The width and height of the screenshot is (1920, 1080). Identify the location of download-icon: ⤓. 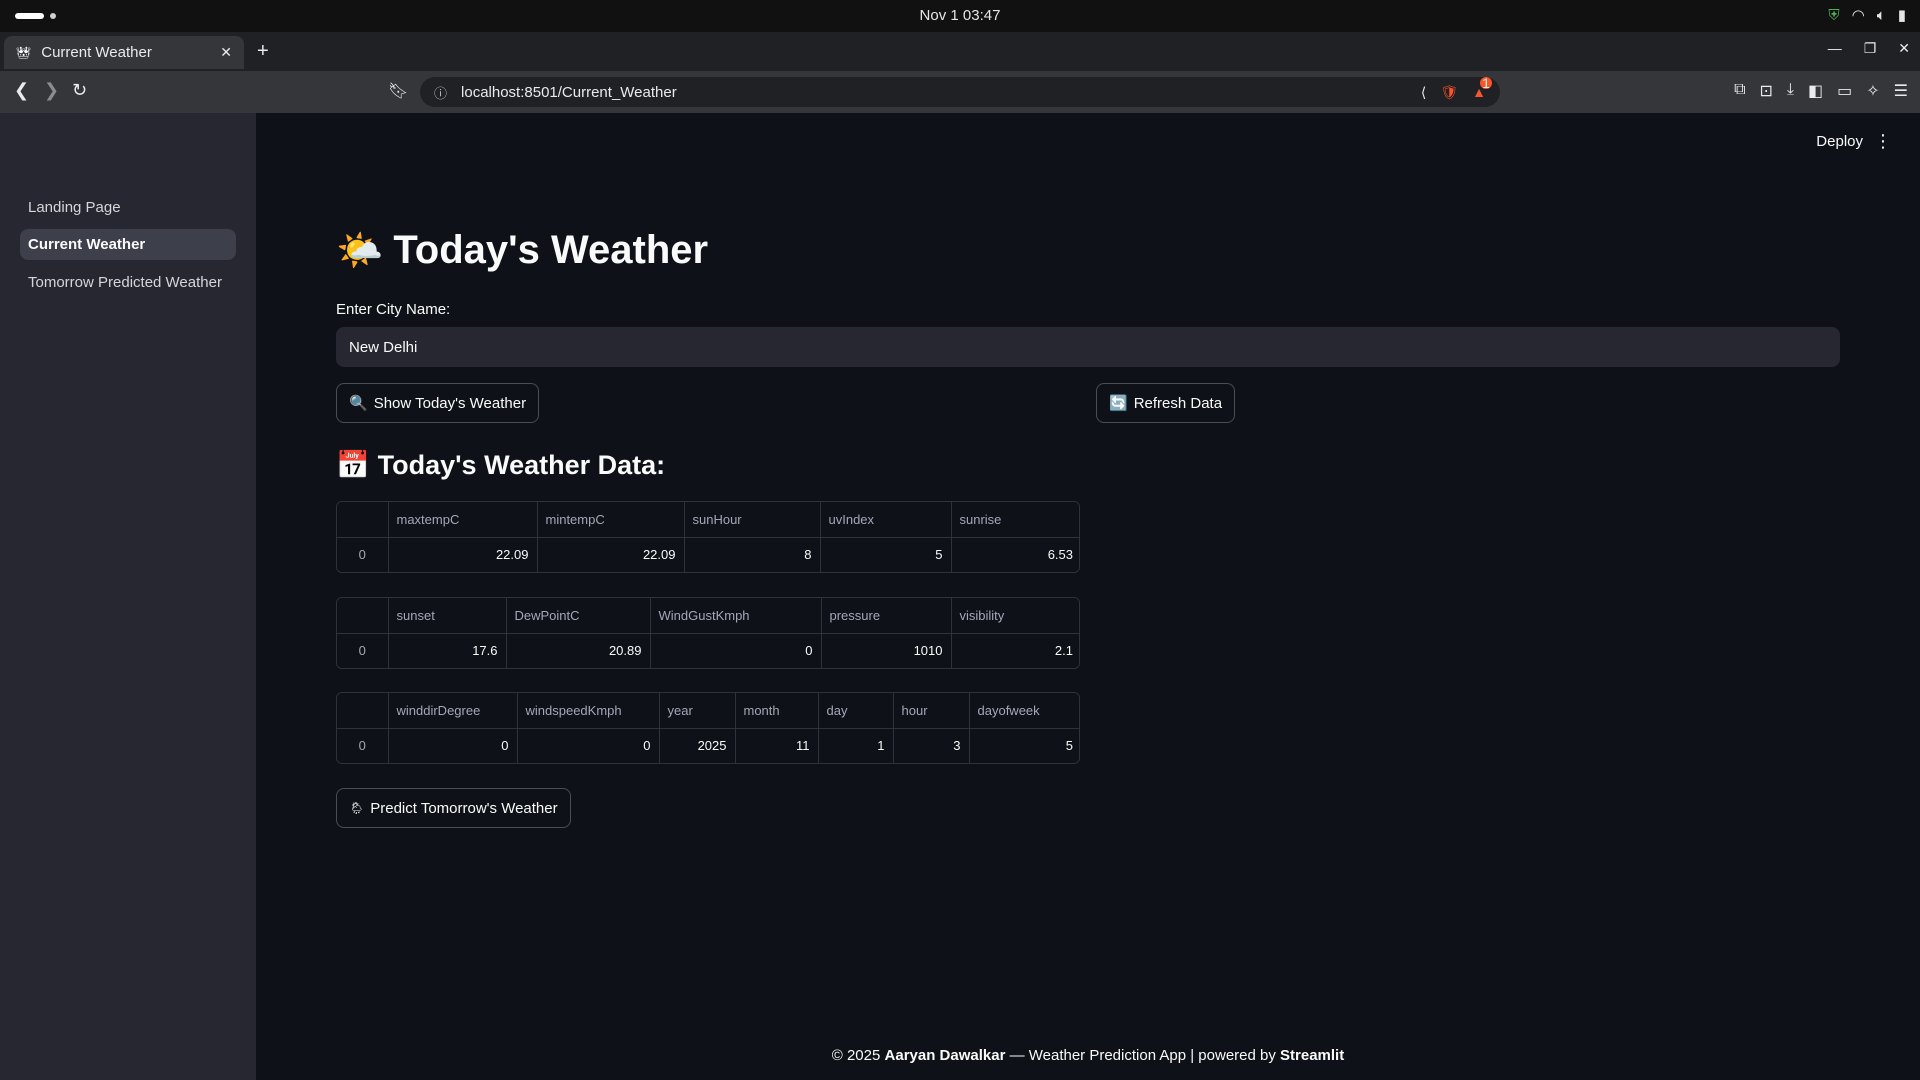
(1790, 91).